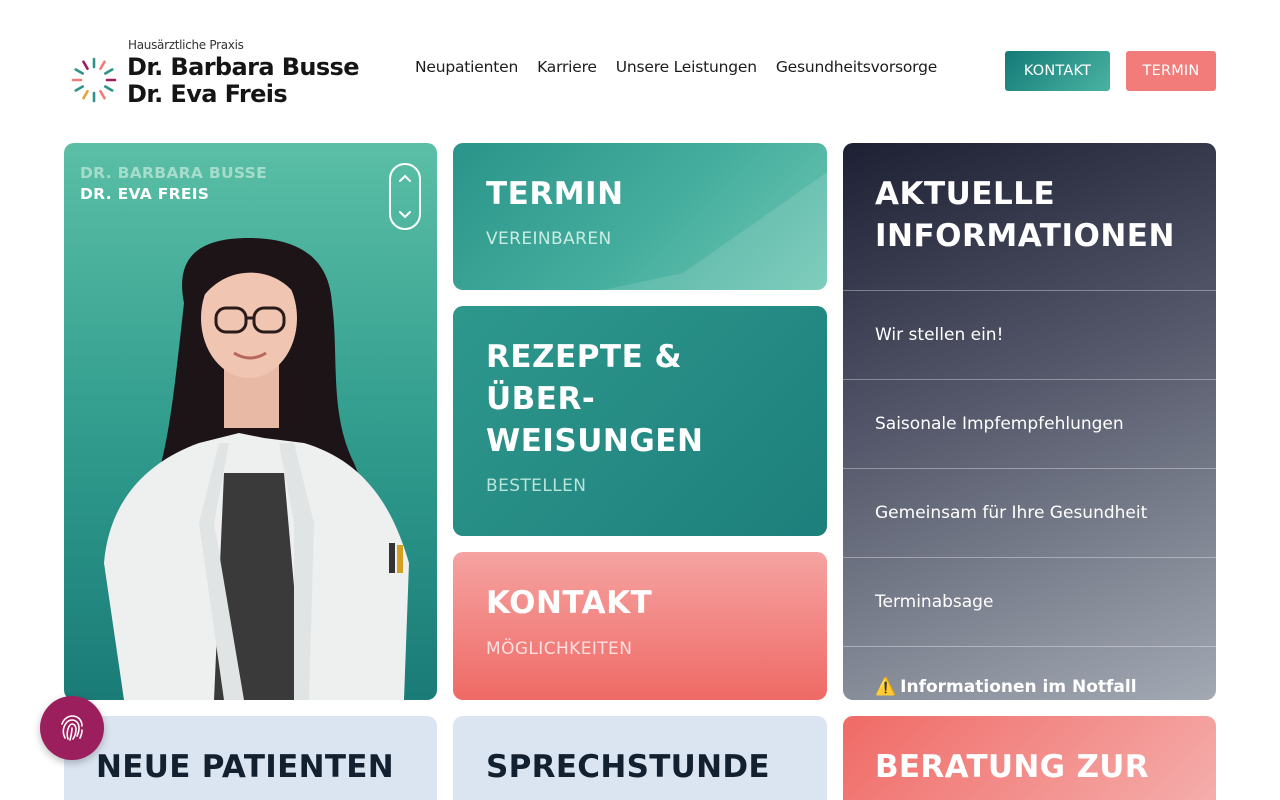 Image resolution: width=1280 pixels, height=800 pixels. Describe the element at coordinates (555, 194) in the screenshot. I see `termin-title: TERMIN` at that location.